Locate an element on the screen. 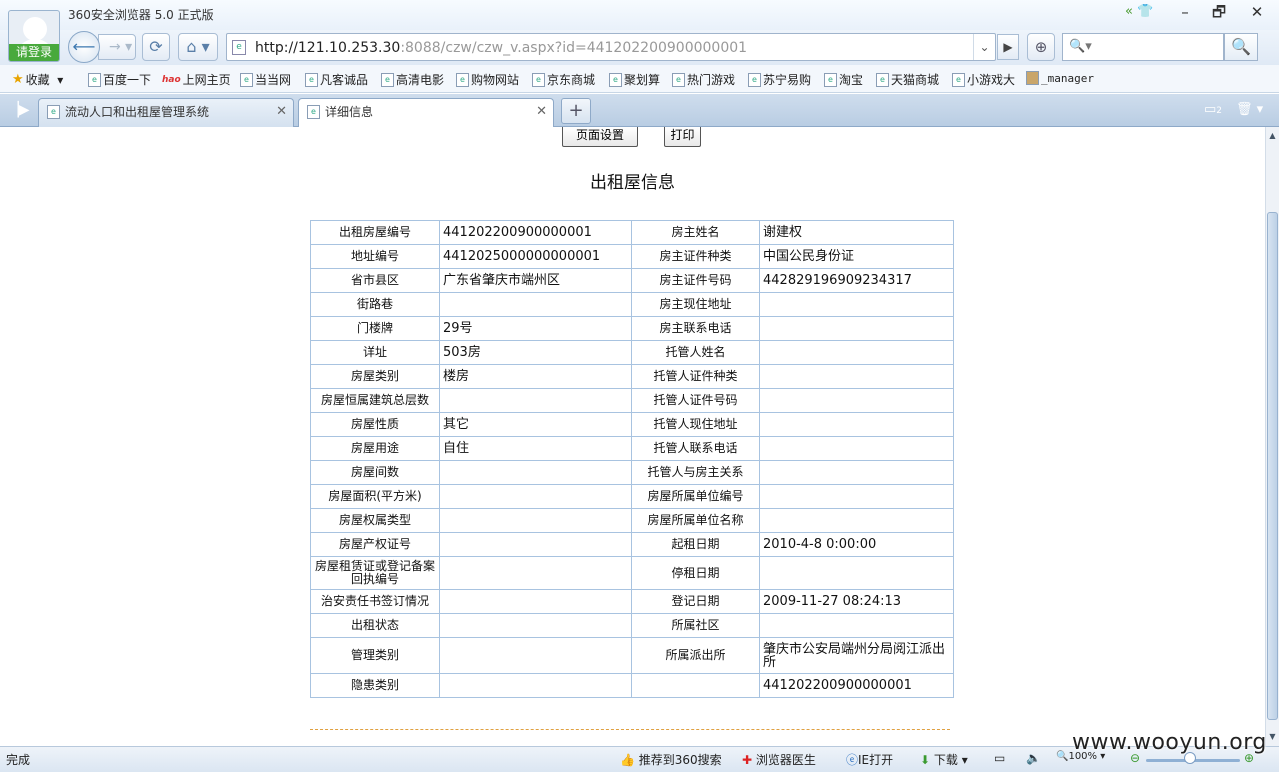 Image resolution: width=1279 pixels, height=772 pixels. search-button: 🔍 is located at coordinates (1241, 47).